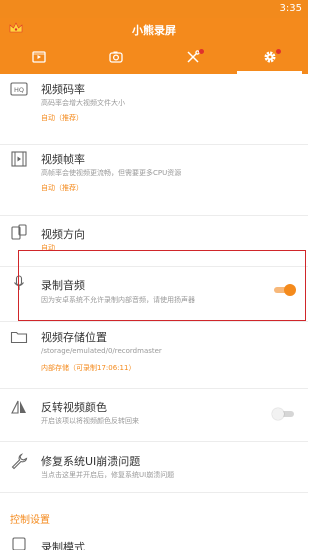  Describe the element at coordinates (90, 421) in the screenshot. I see `setting-subtitle: 开启该项以将视频颜色反转回来` at that location.